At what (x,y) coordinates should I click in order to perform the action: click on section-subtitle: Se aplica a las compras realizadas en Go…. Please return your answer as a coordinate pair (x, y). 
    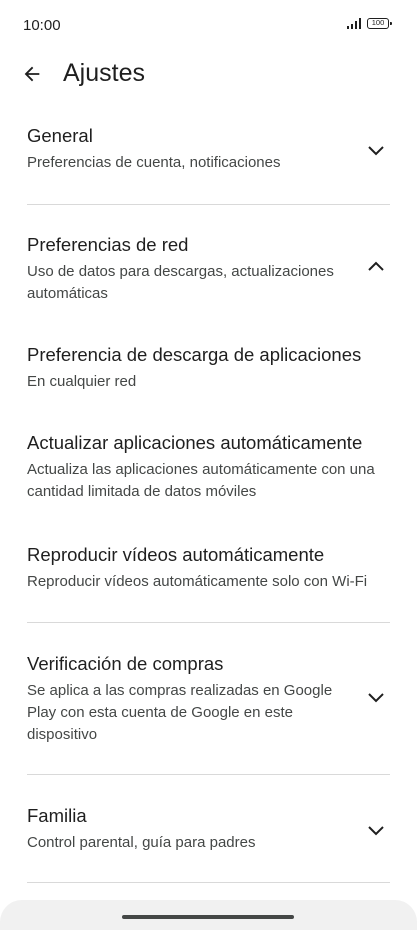
    Looking at the image, I should click on (180, 712).